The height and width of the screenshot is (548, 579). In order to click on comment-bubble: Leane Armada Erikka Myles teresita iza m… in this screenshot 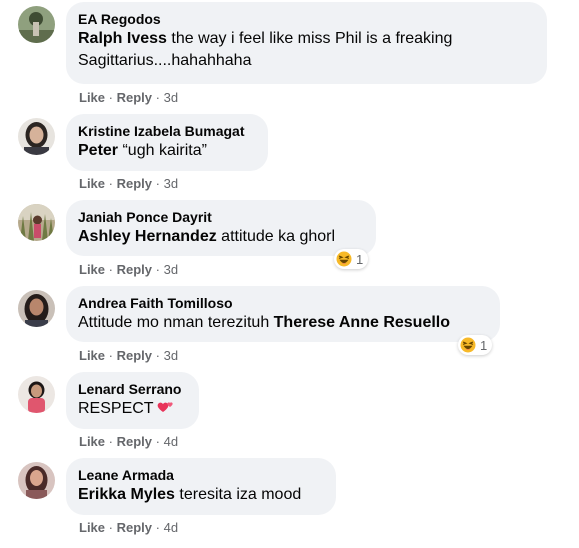, I will do `click(201, 486)`.